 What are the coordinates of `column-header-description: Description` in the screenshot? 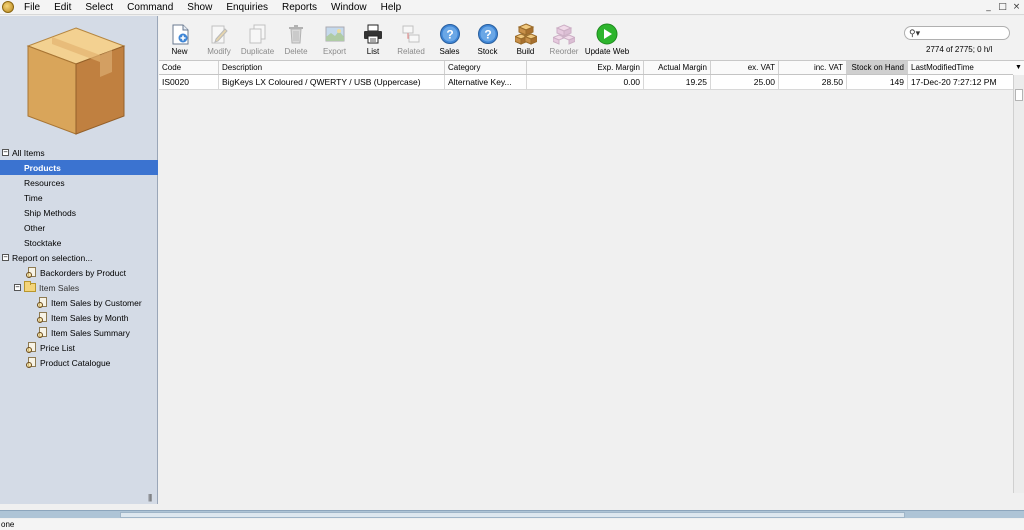 It's located at (332, 67).